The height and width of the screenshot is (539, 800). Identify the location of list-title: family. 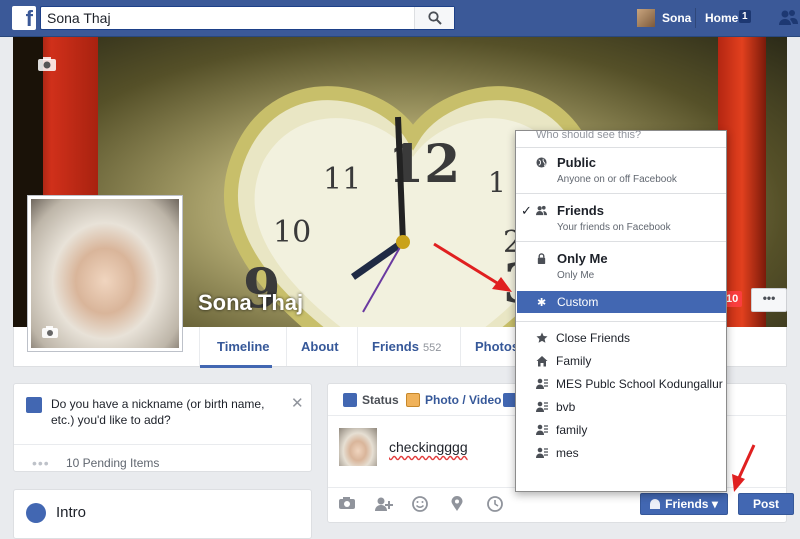
(572, 430).